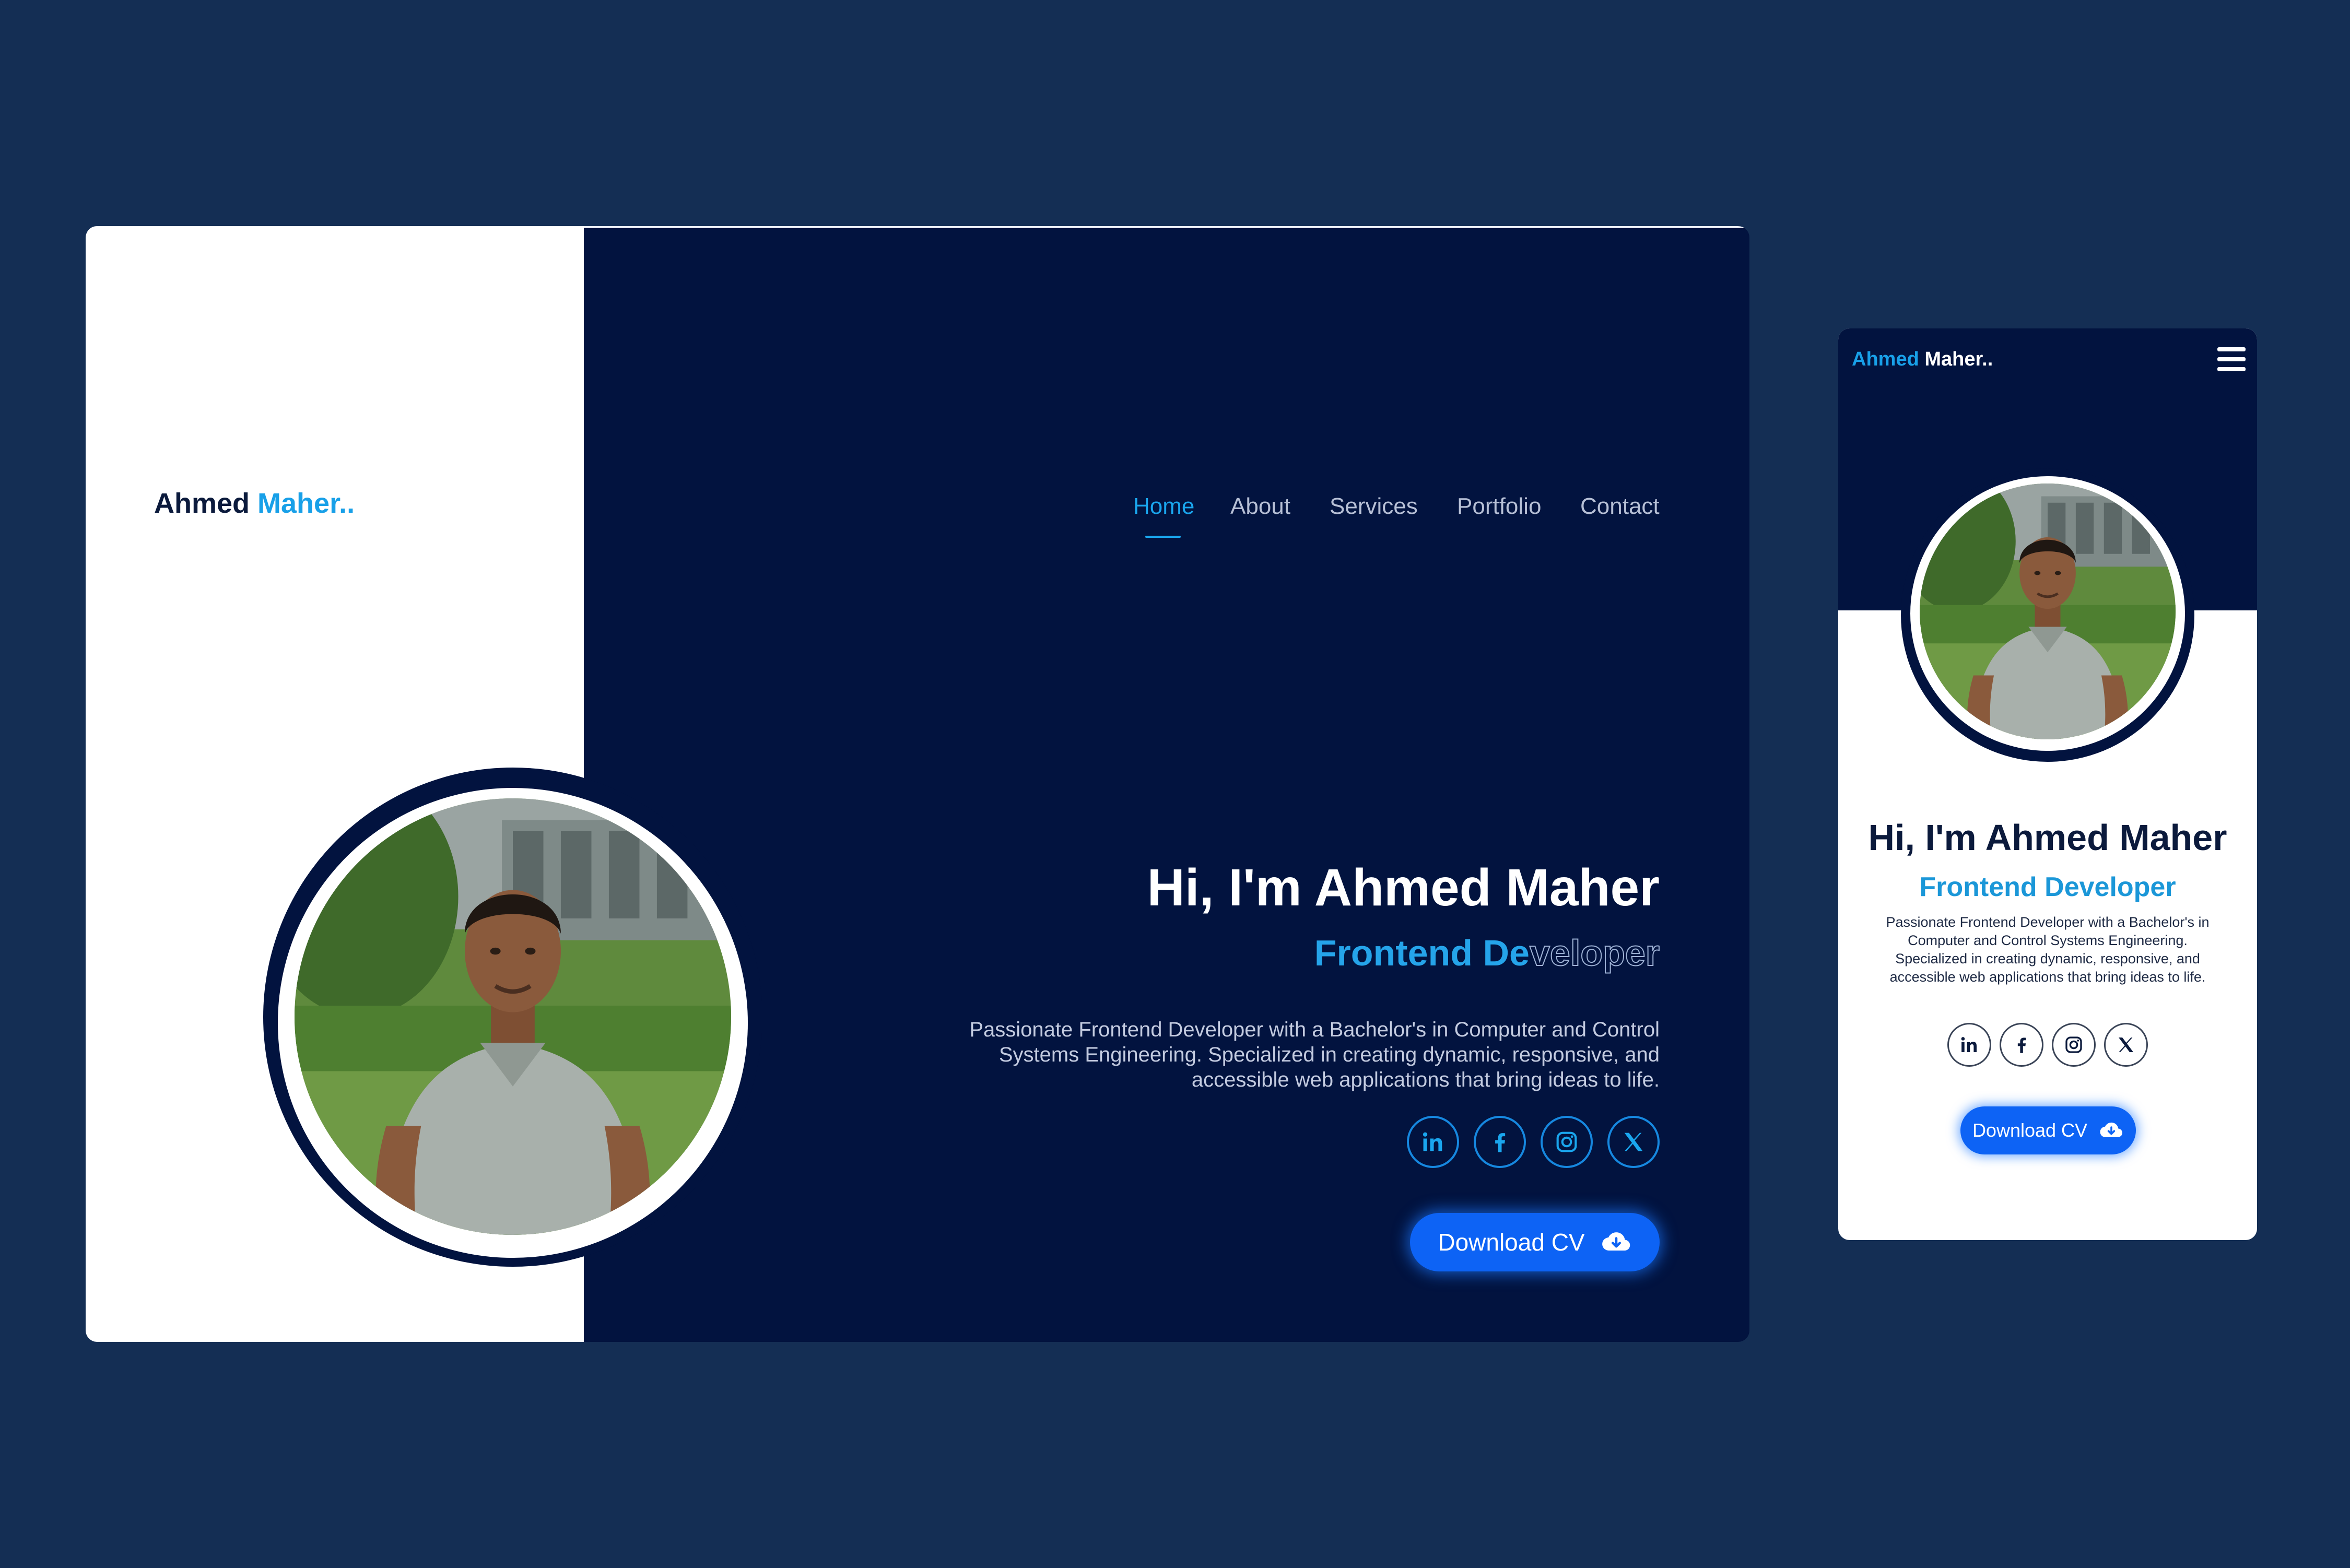  What do you see at coordinates (1422, 953) in the screenshot?
I see `hero-role-typed: Frontend De` at bounding box center [1422, 953].